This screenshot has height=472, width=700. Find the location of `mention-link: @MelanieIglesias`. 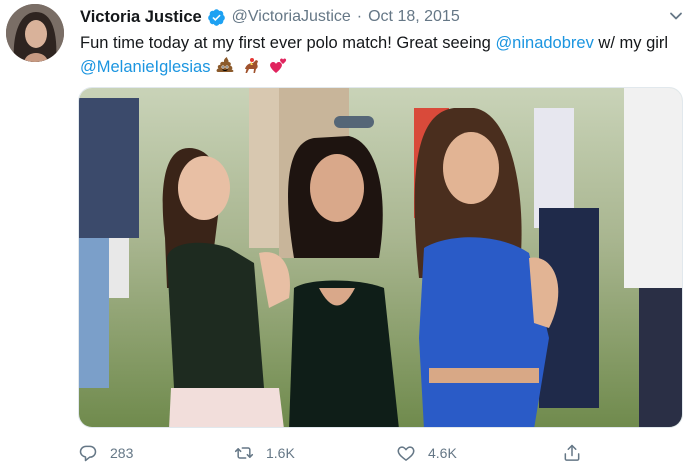

mention-link: @MelanieIglesias is located at coordinates (145, 67).